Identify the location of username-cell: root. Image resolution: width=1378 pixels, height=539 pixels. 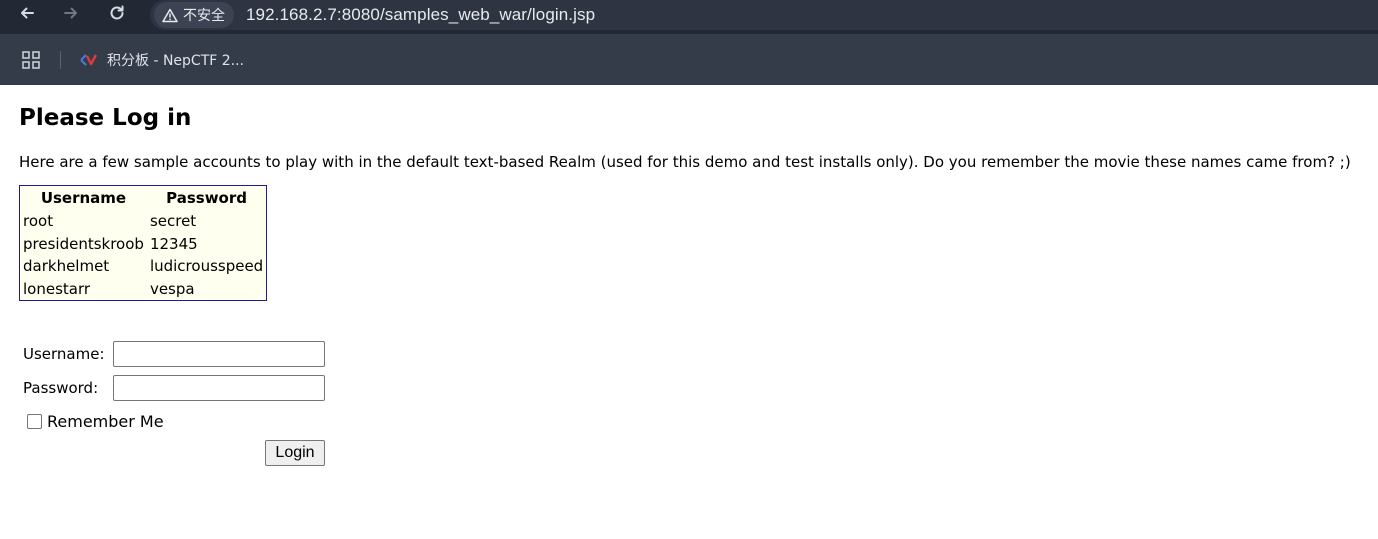
(38, 221).